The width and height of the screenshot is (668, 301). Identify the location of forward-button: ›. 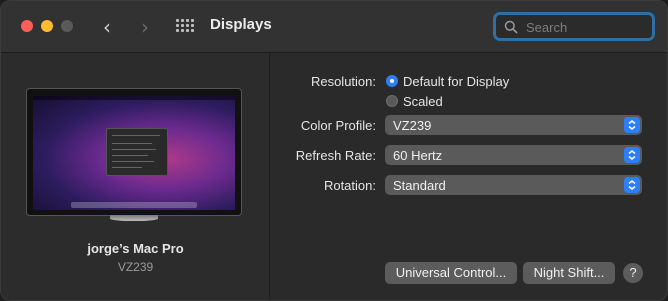
(145, 27).